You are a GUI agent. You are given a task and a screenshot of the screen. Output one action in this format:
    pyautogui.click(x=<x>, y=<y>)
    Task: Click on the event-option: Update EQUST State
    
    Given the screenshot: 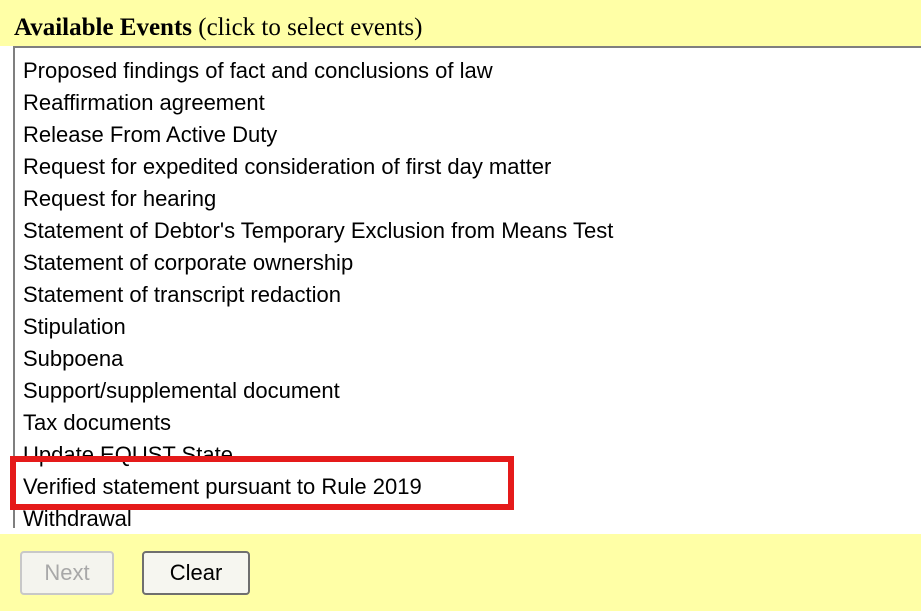 What is the action you would take?
    pyautogui.click(x=318, y=455)
    